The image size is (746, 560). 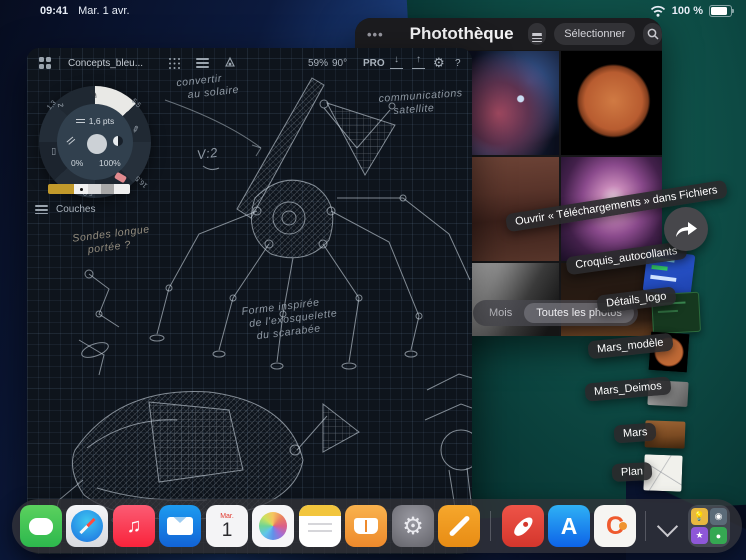 What do you see at coordinates (249, 63) in the screenshot?
I see `concepts-toolbar: Concepts_bleu... 59% 90° PRO ↓ ↑ ⚙ ?` at bounding box center [249, 63].